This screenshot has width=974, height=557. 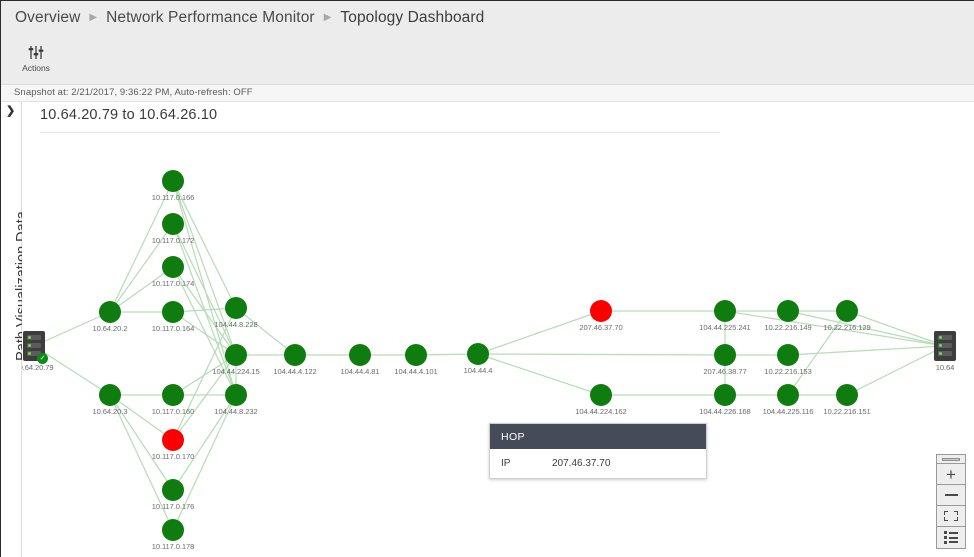 I want to click on expand-rail-icon: ❯, so click(x=10, y=110).